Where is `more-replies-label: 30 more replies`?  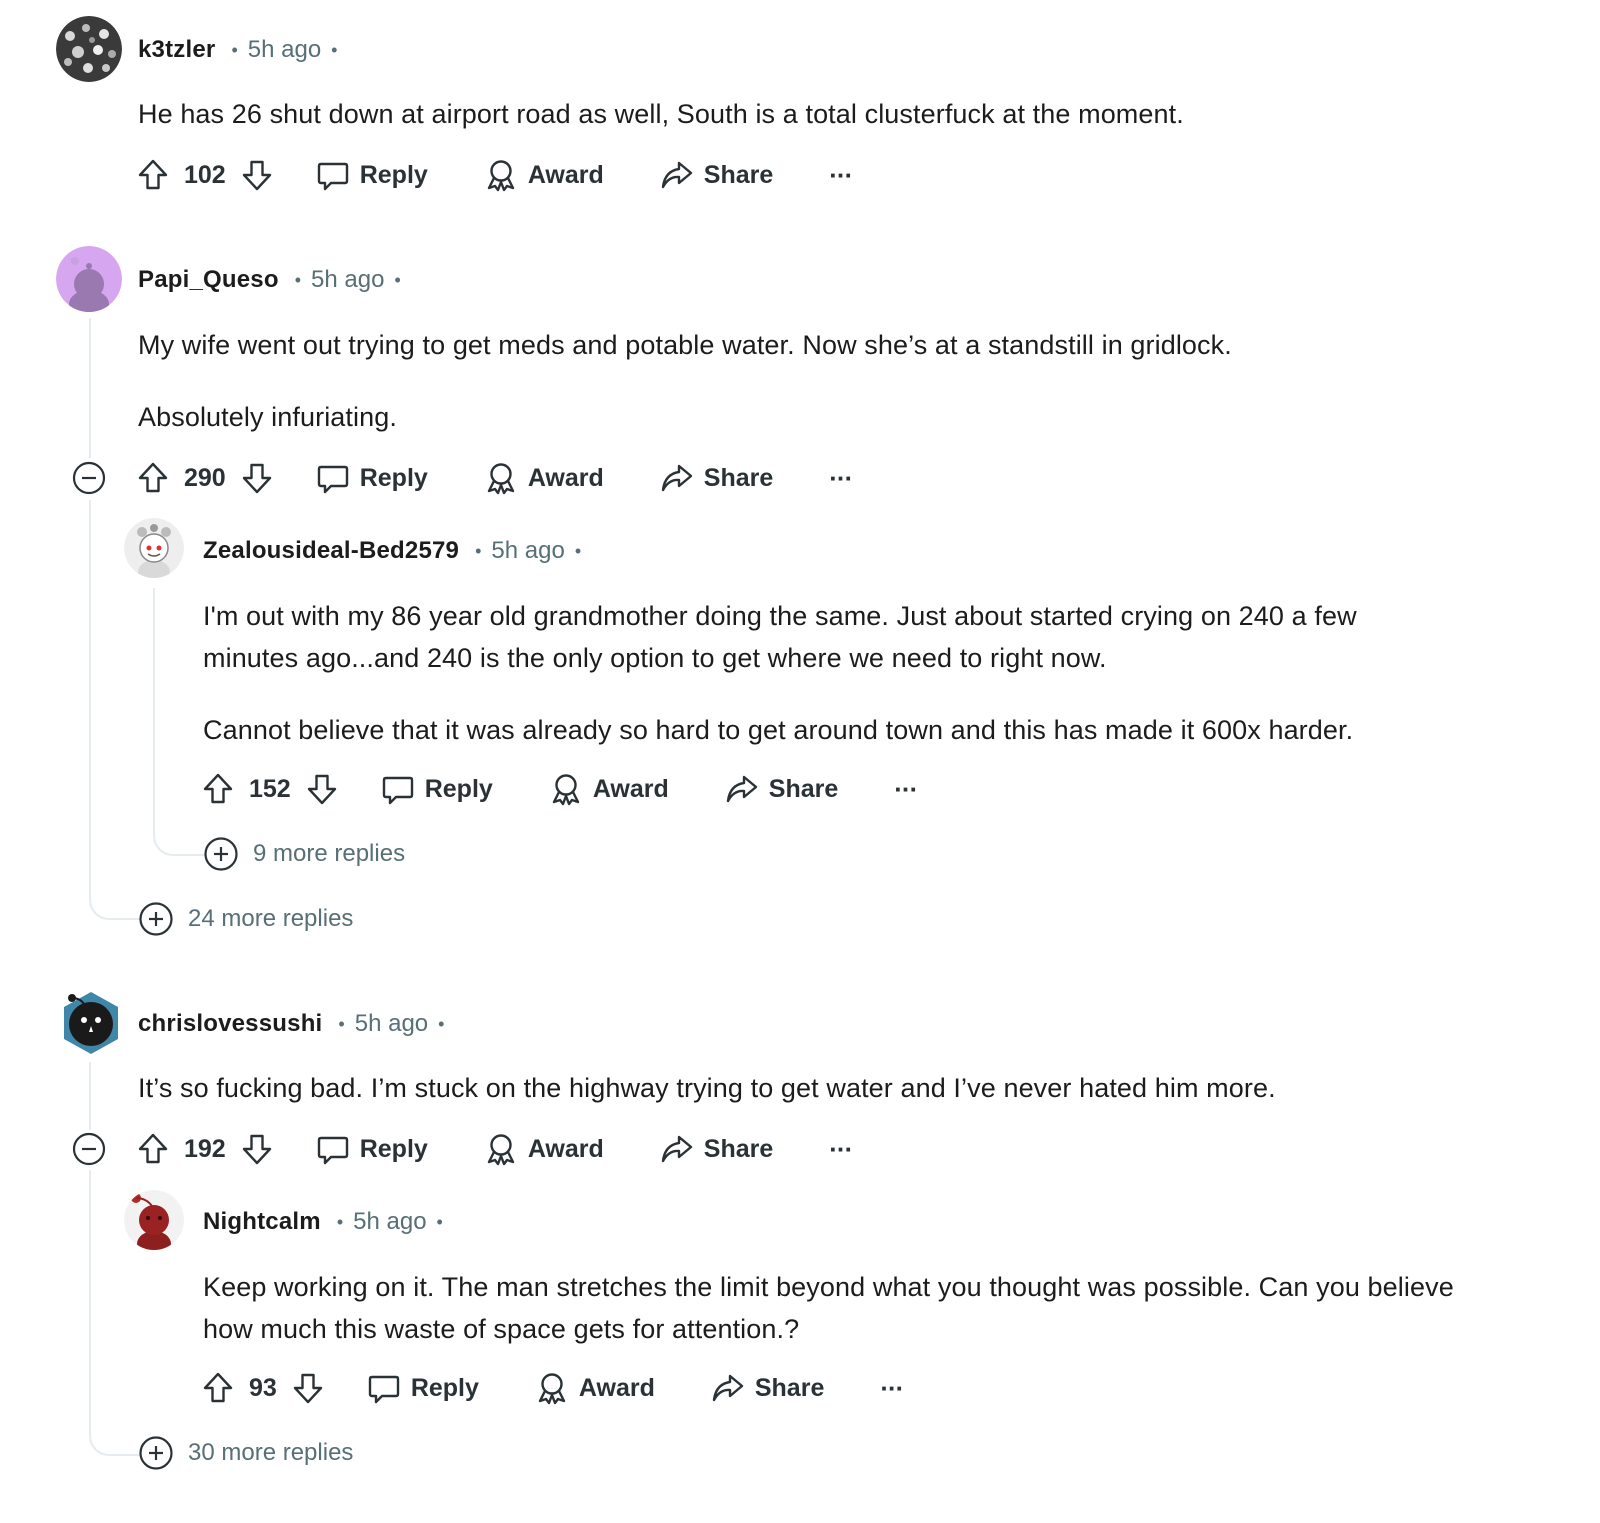 more-replies-label: 30 more replies is located at coordinates (271, 1452).